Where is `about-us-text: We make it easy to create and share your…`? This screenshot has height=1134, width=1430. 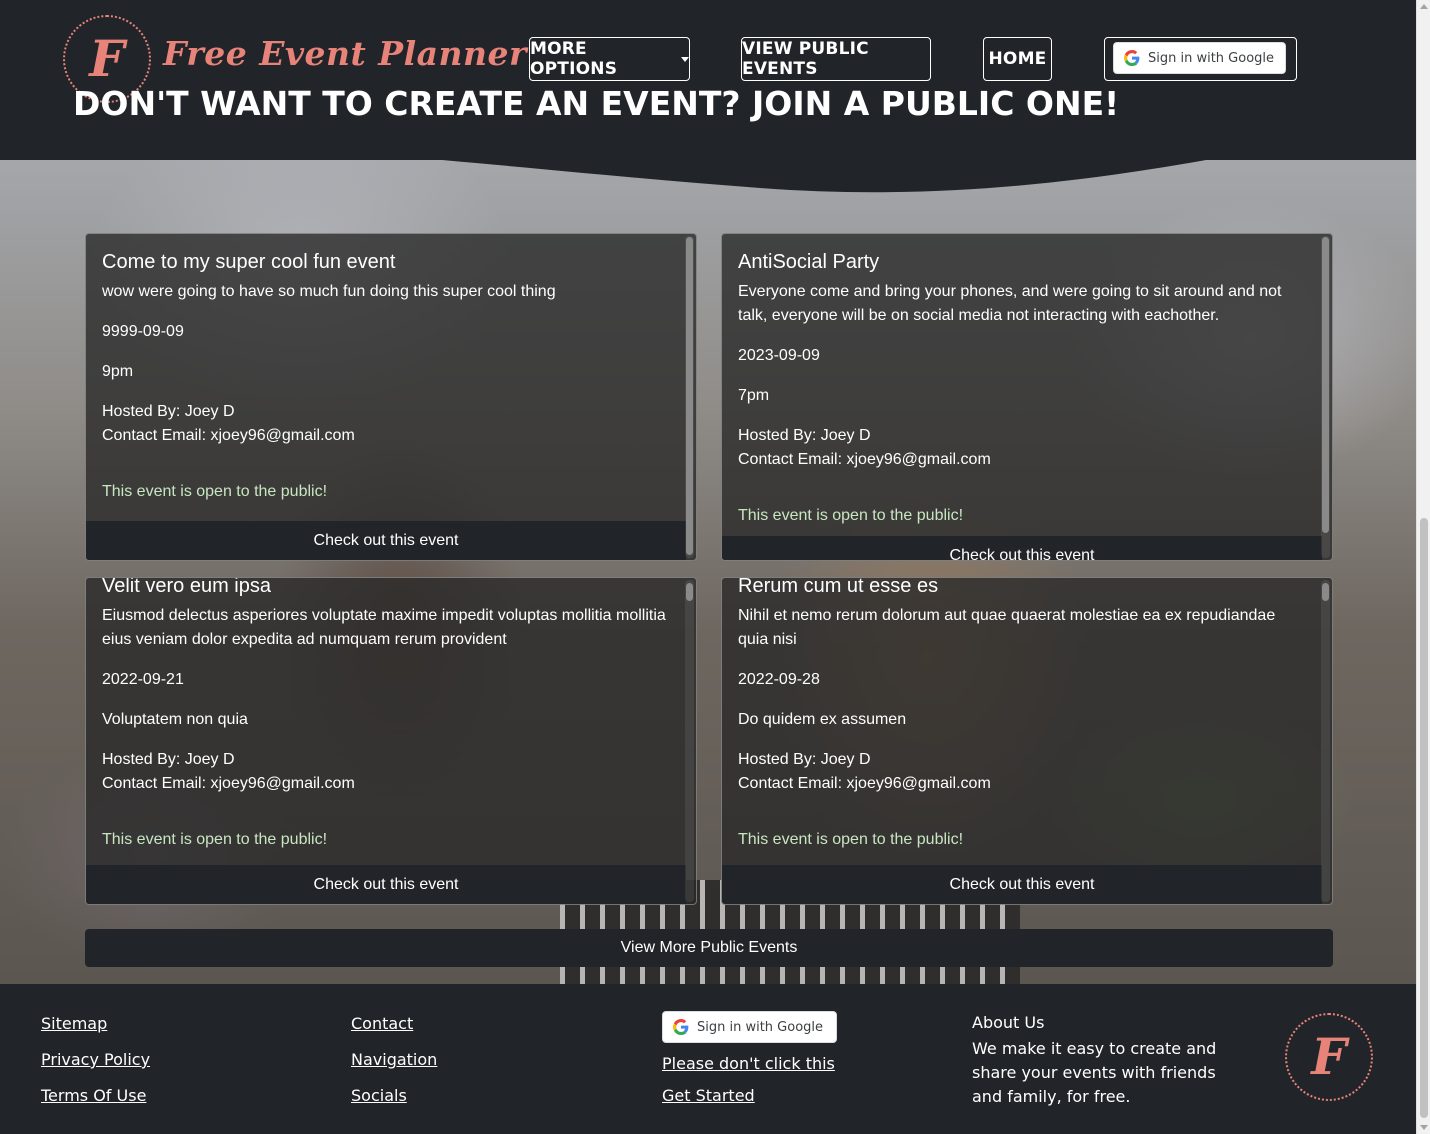 about-us-text: We make it easy to create and share your… is located at coordinates (1094, 1072).